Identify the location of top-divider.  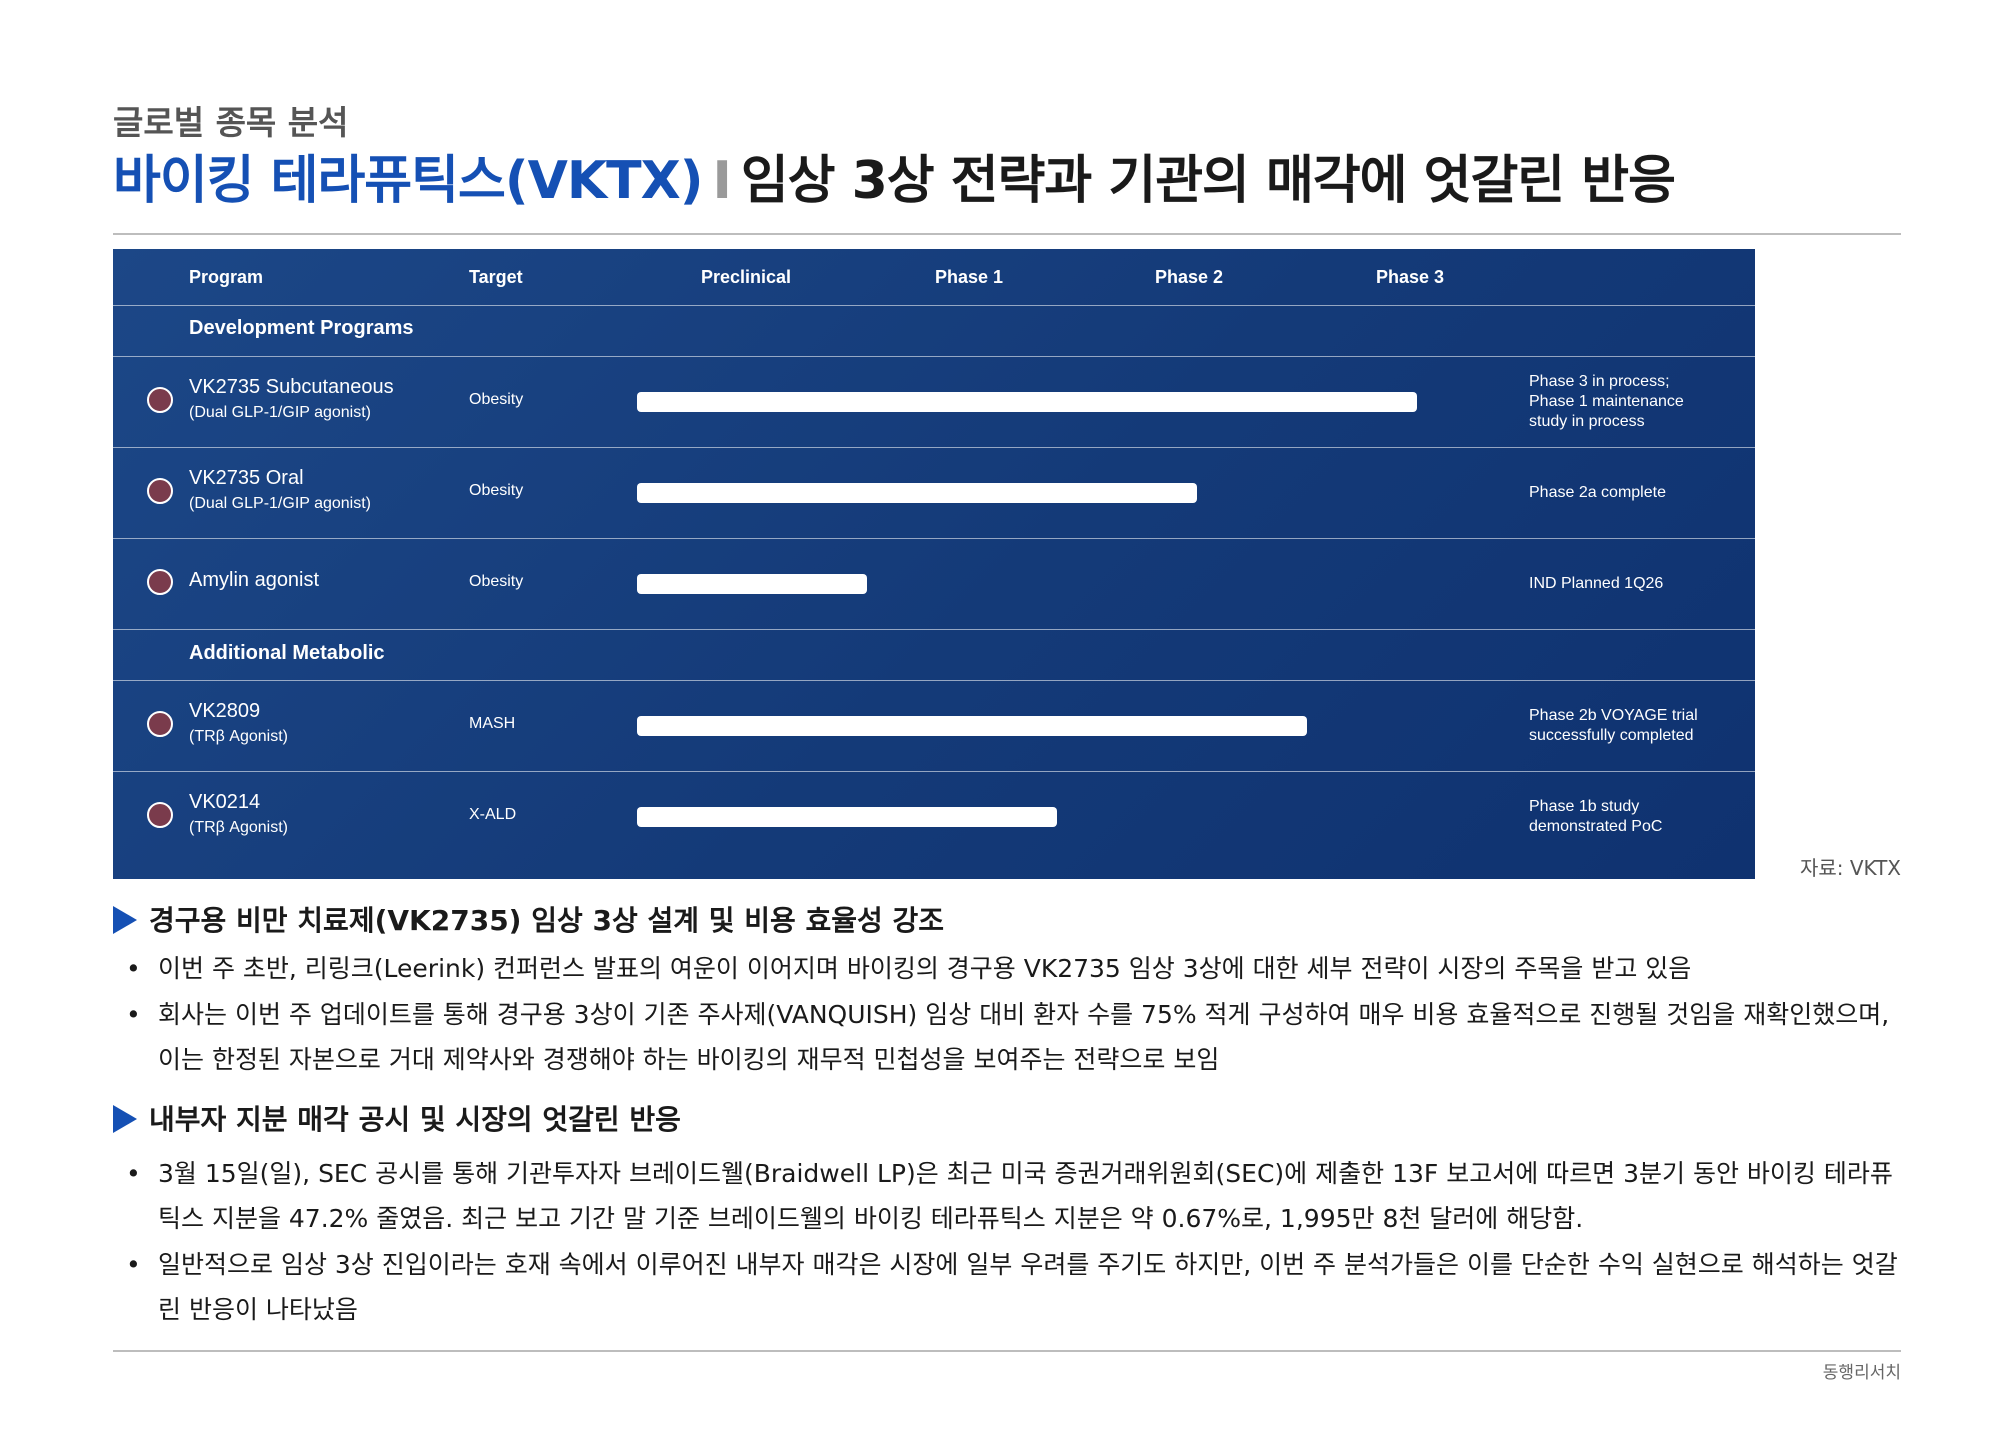
(1007, 234).